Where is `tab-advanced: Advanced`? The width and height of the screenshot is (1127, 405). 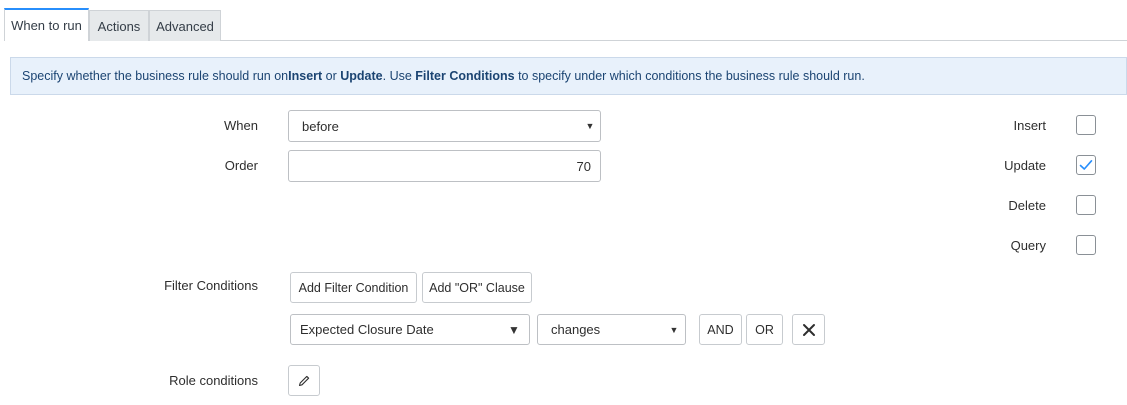
tab-advanced: Advanced is located at coordinates (185, 25).